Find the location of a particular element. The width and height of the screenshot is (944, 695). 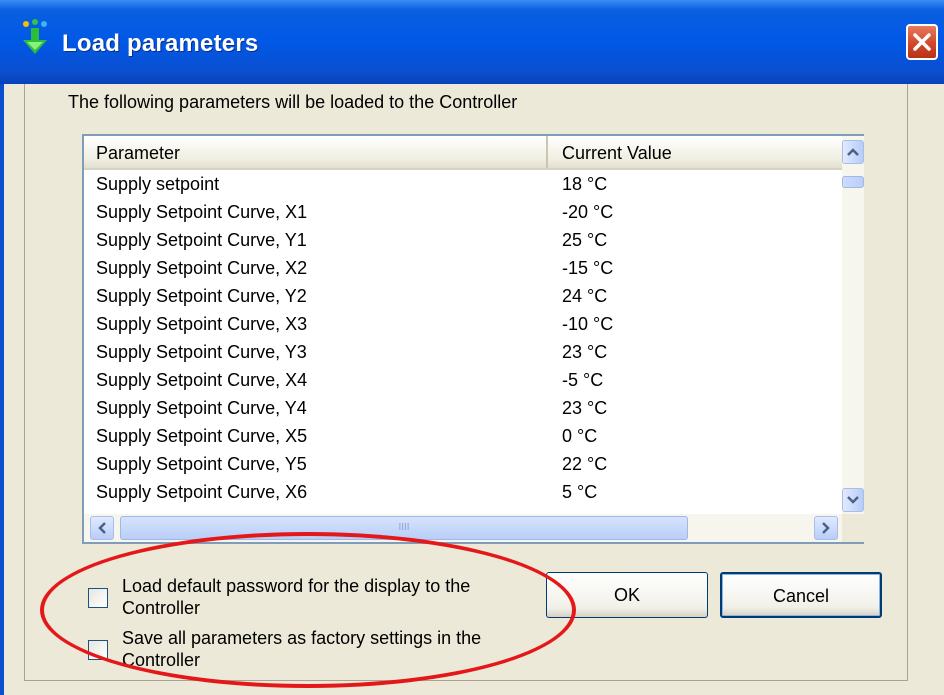

table-row: Supply Setpoint Curve, X2 -15 °C is located at coordinates (463, 268).